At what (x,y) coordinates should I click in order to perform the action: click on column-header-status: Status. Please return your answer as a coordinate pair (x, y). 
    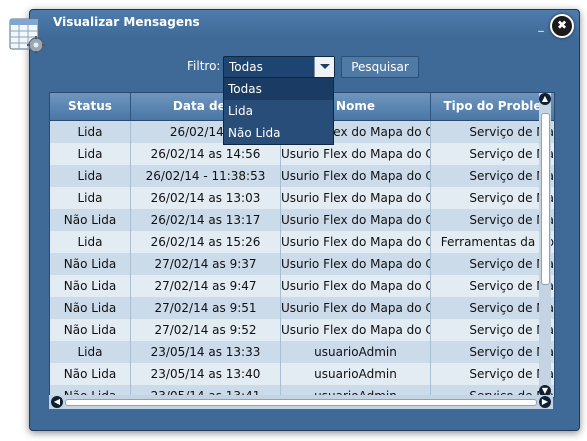
    Looking at the image, I should click on (90, 106).